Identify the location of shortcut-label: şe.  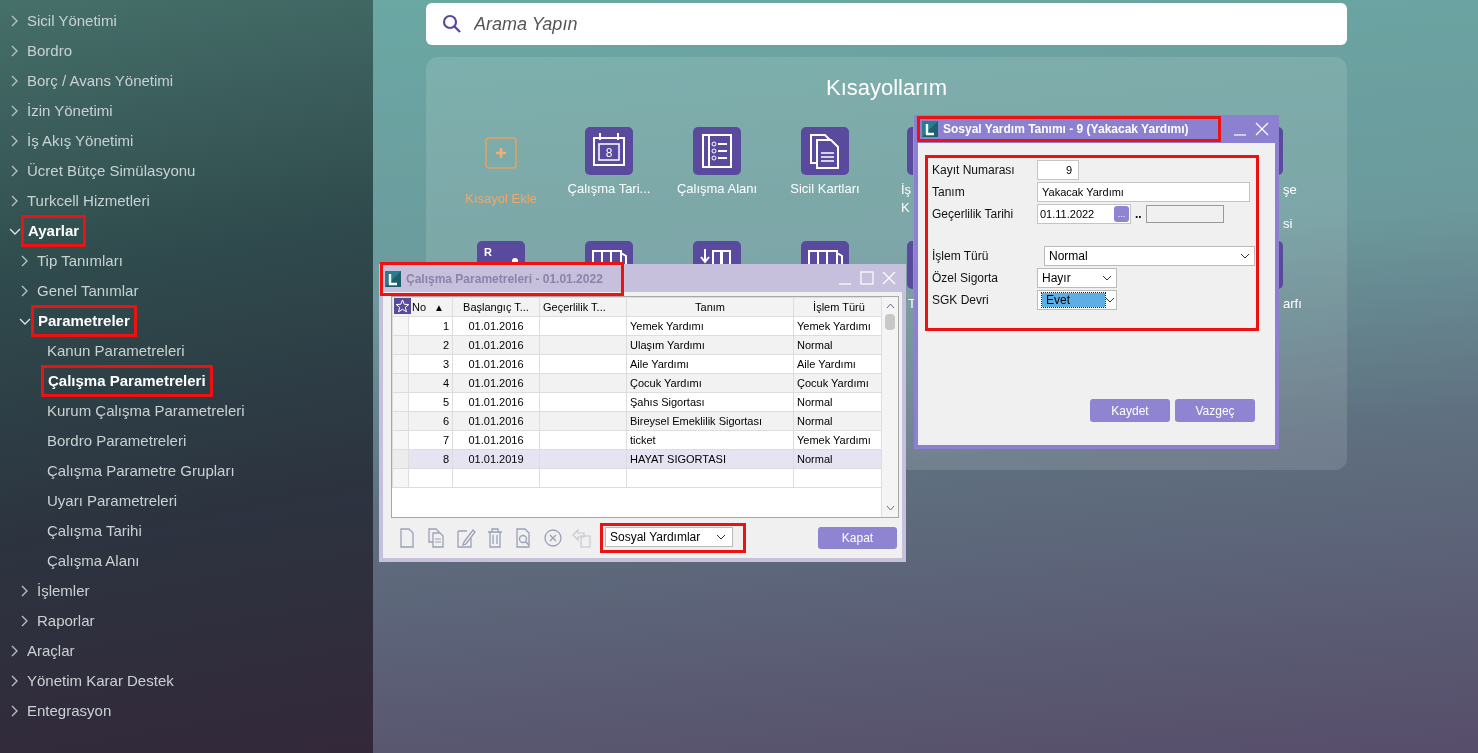
(1290, 189).